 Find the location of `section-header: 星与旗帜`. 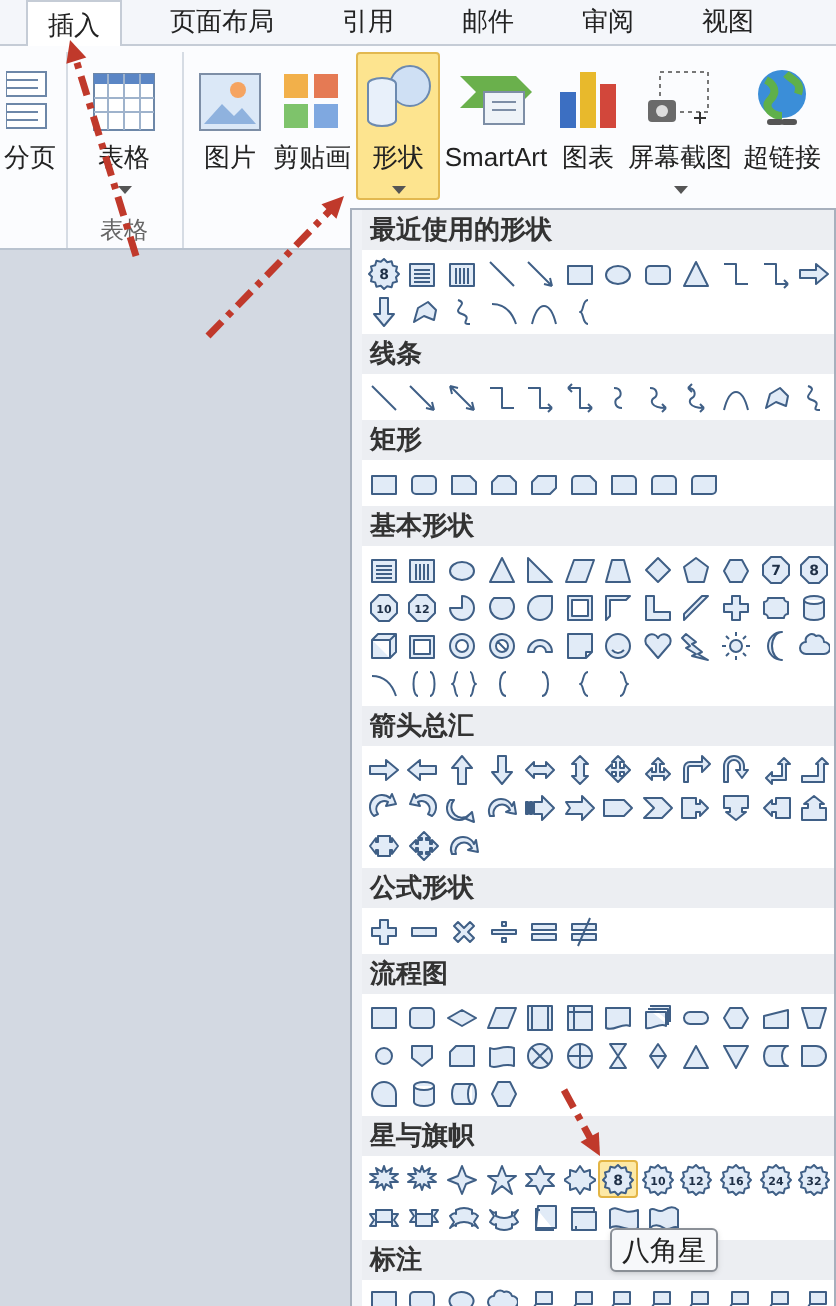

section-header: 星与旗帜 is located at coordinates (598, 1136).